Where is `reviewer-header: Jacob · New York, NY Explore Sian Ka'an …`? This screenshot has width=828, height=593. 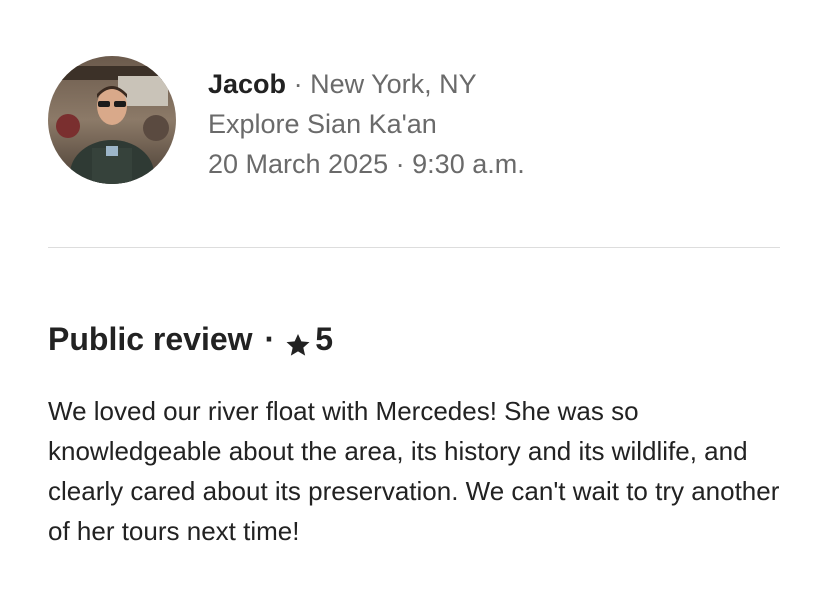 reviewer-header: Jacob · New York, NY Explore Sian Ka'an … is located at coordinates (286, 120).